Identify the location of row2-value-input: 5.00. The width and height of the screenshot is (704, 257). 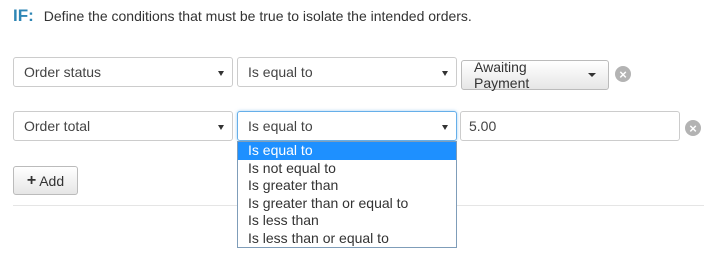
(570, 126).